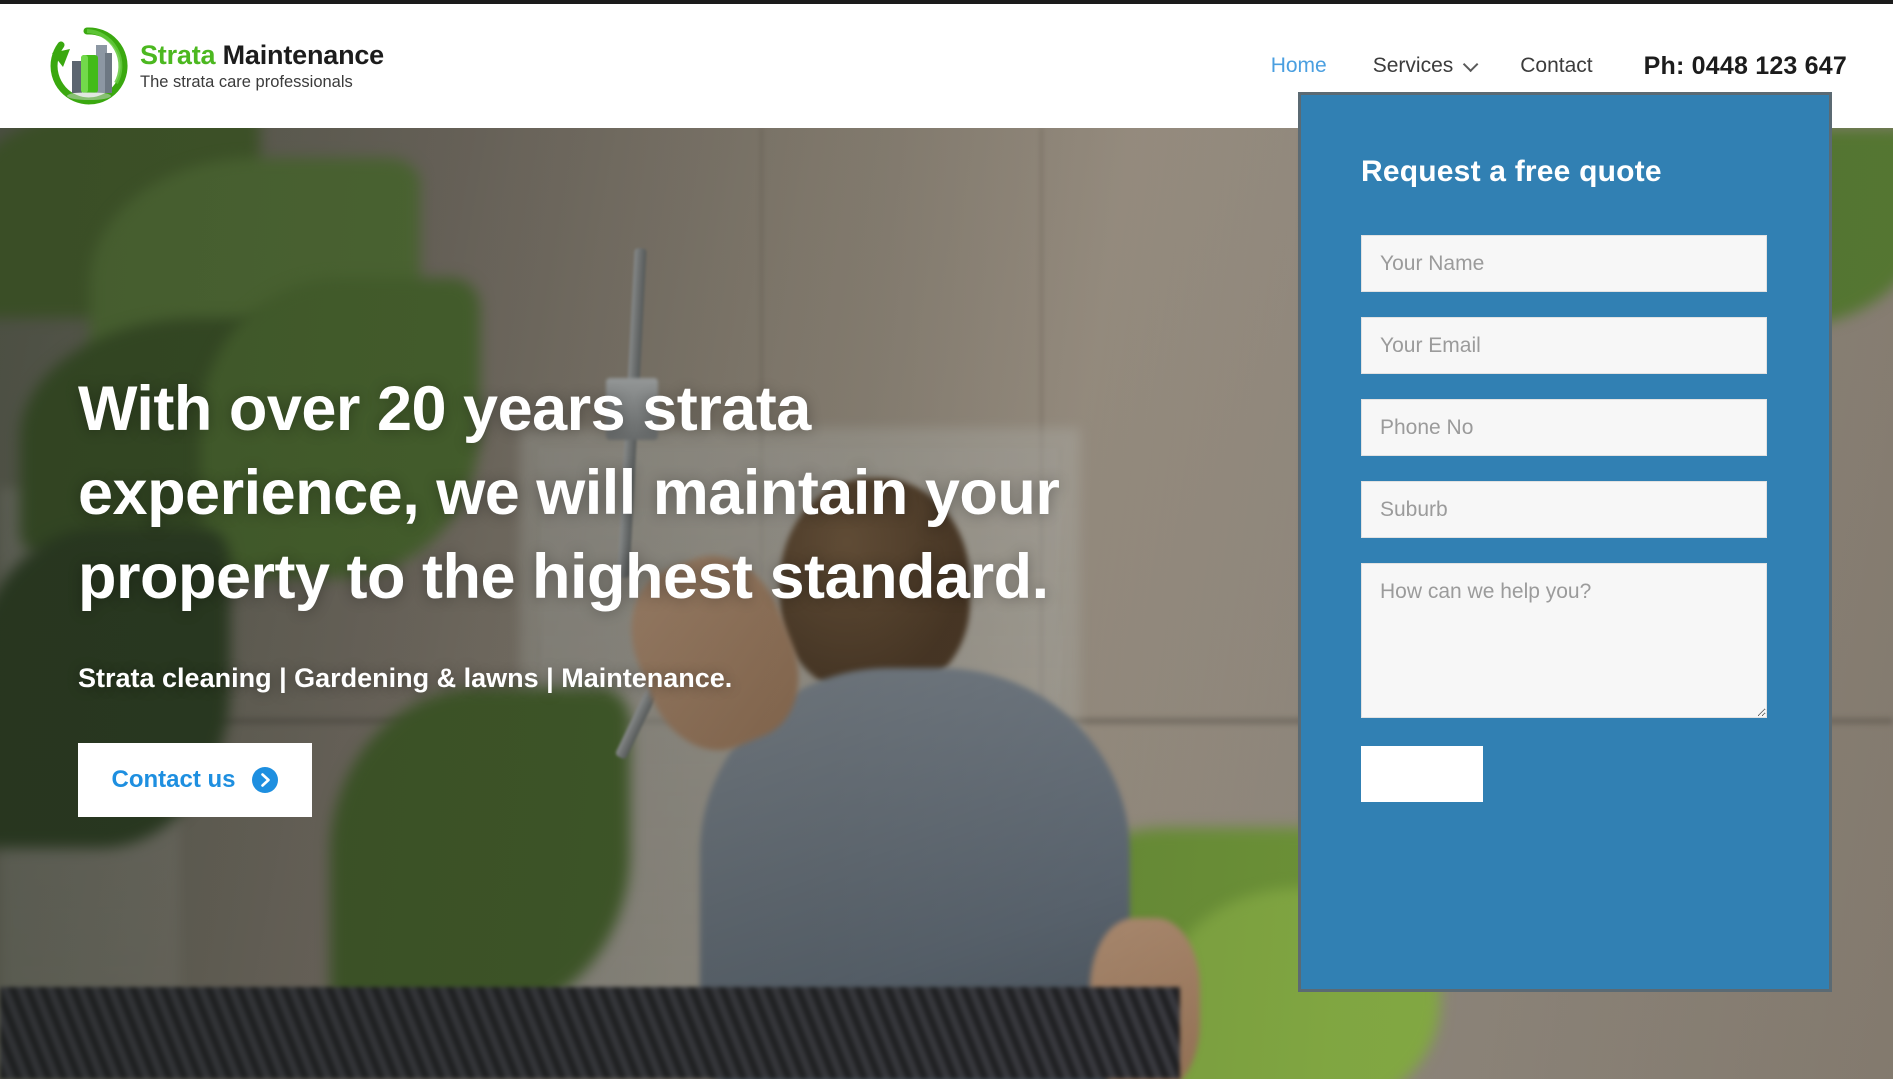 This screenshot has width=1893, height=1079. Describe the element at coordinates (1471, 64) in the screenshot. I see `chevron-down-icon` at that location.